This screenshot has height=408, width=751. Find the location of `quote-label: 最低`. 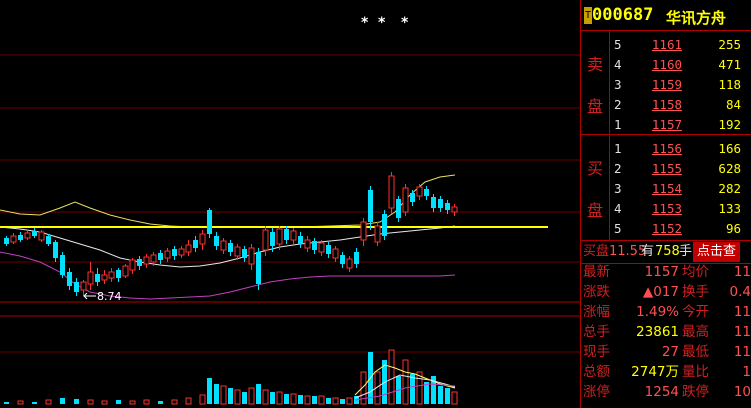

quote-label: 最低 is located at coordinates (695, 352).